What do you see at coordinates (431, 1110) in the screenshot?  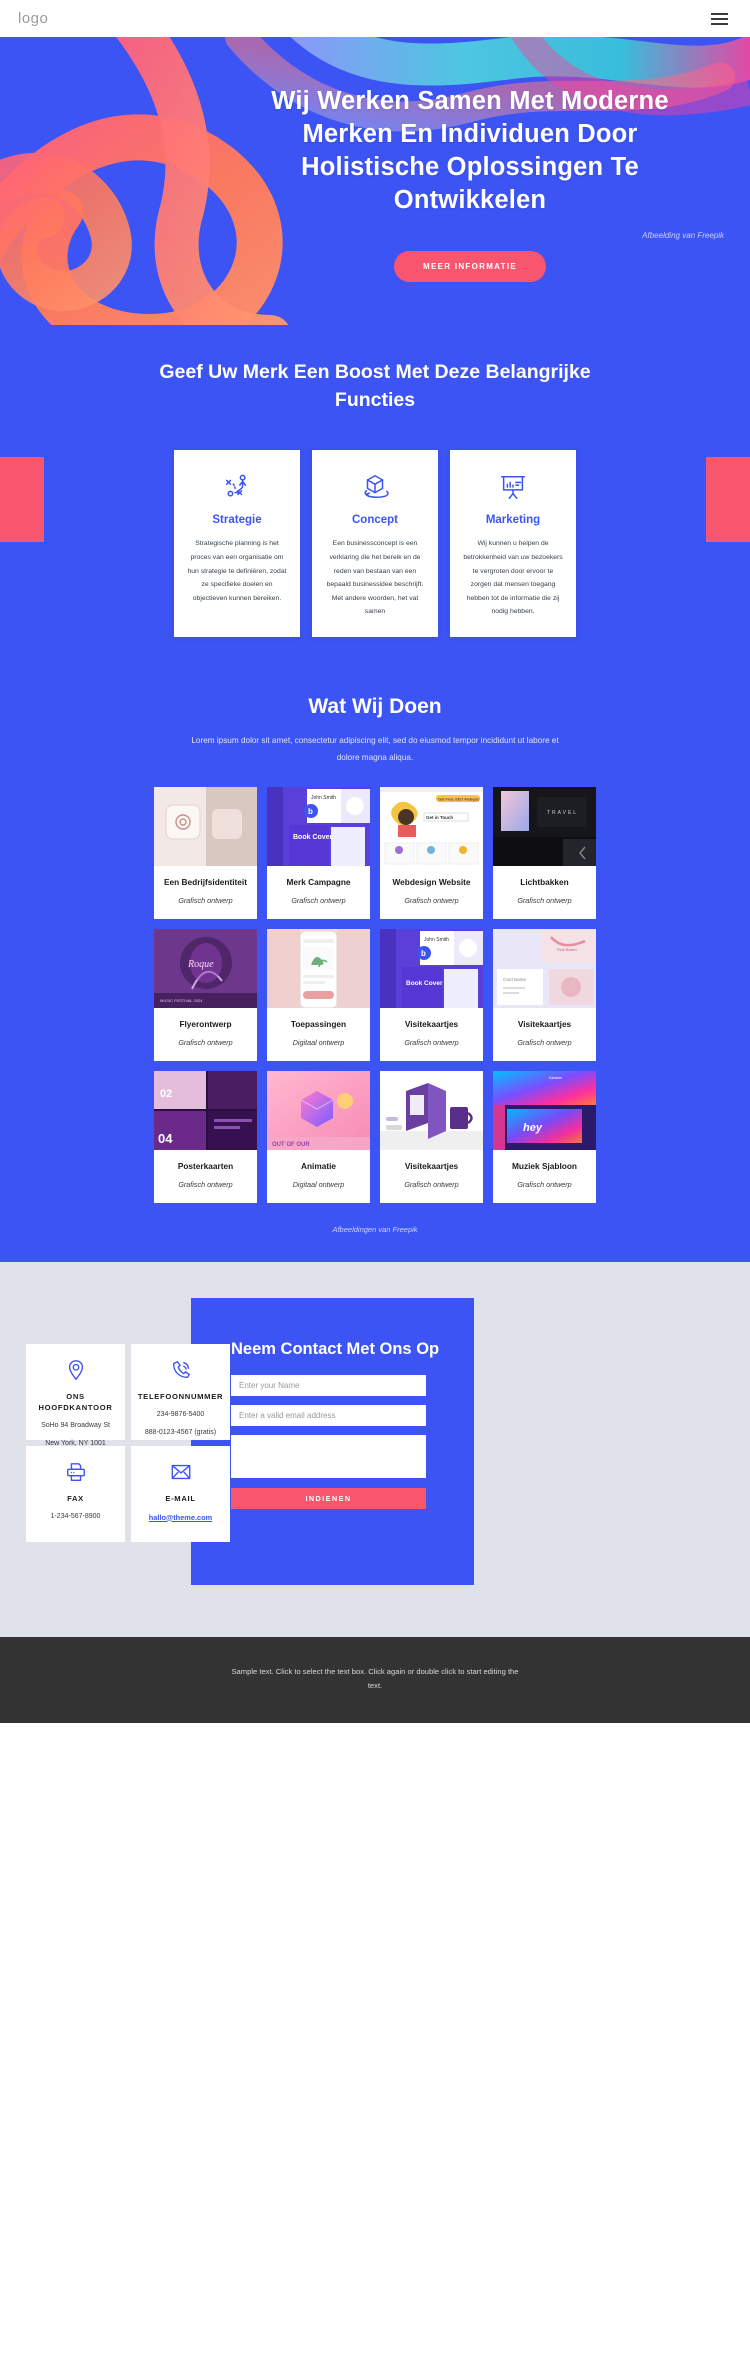 I see `desk-calendar-mug-thumb` at bounding box center [431, 1110].